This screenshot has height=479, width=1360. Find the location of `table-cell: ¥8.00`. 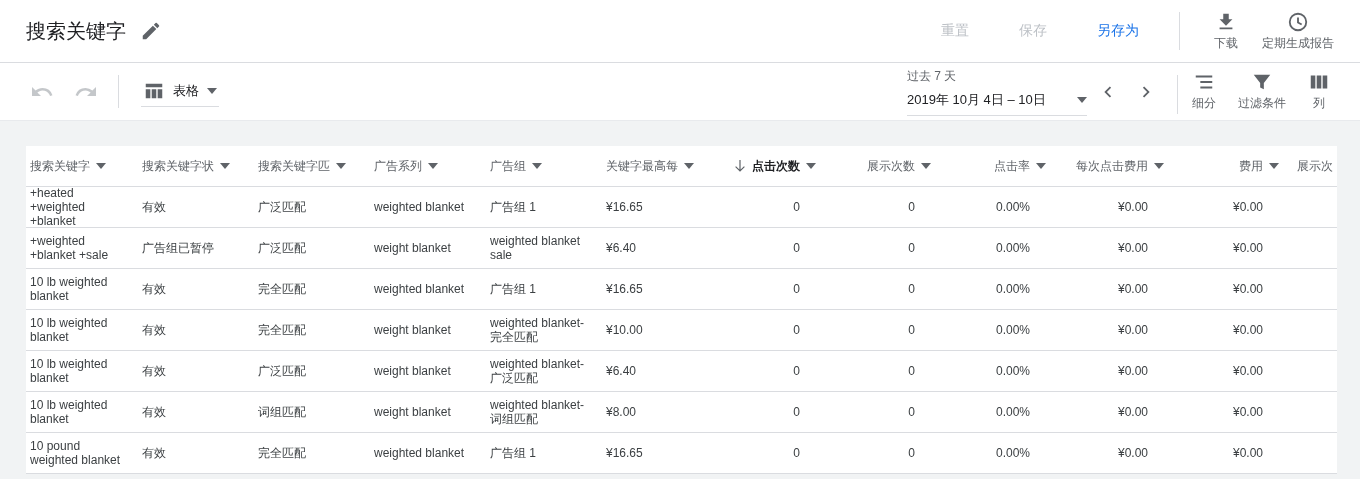

table-cell: ¥8.00 is located at coordinates (621, 412).